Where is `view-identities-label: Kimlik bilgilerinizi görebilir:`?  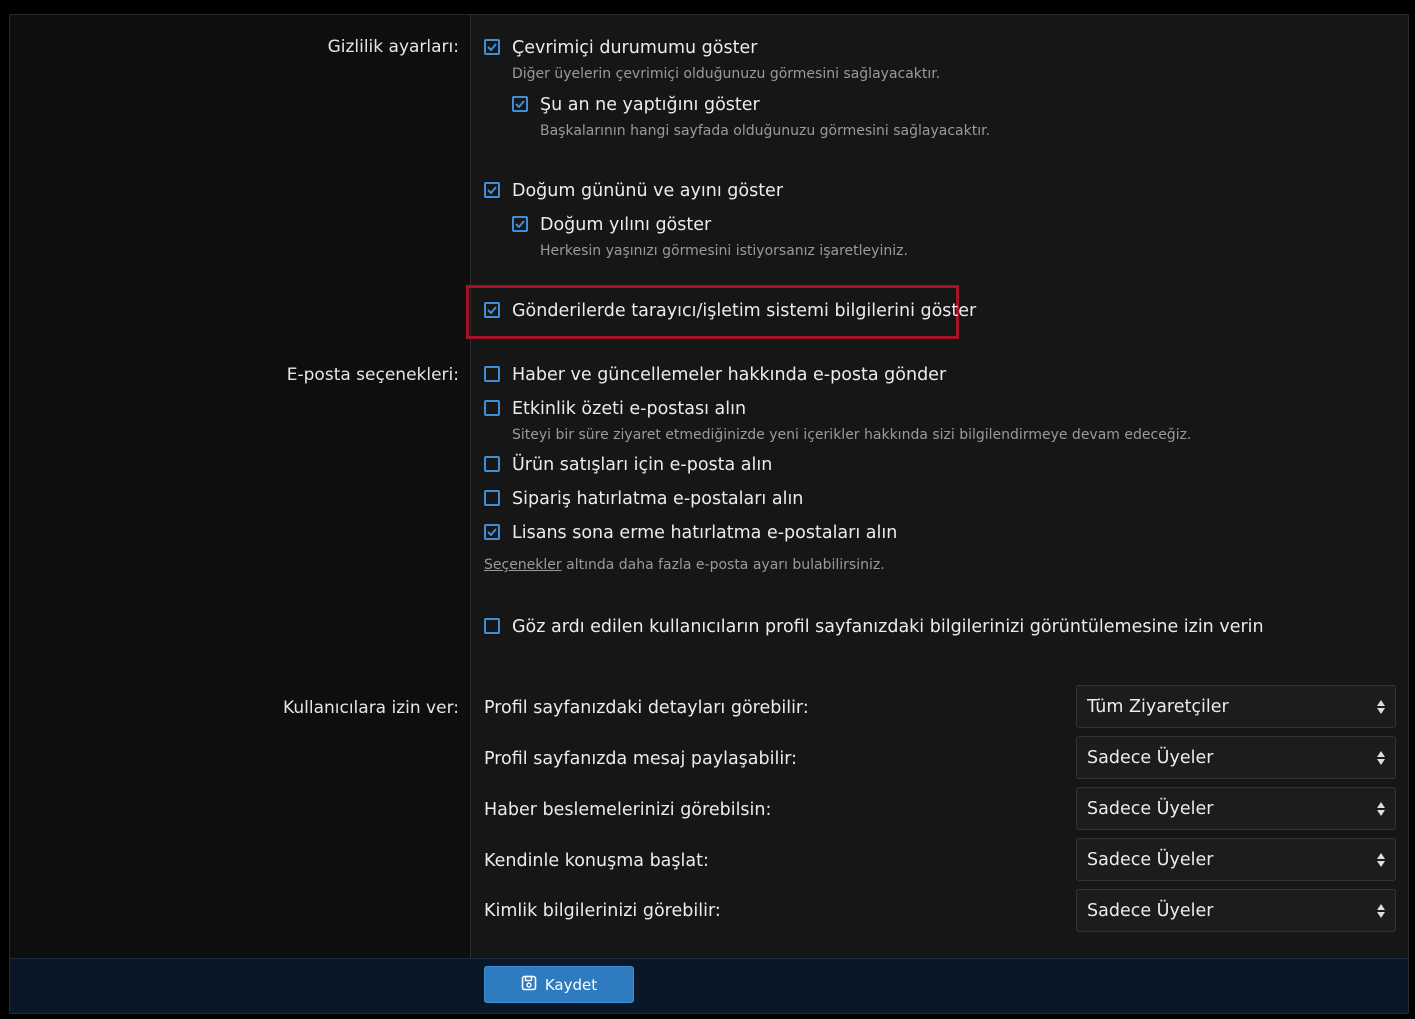 view-identities-label: Kimlik bilgilerinizi görebilir: is located at coordinates (602, 911).